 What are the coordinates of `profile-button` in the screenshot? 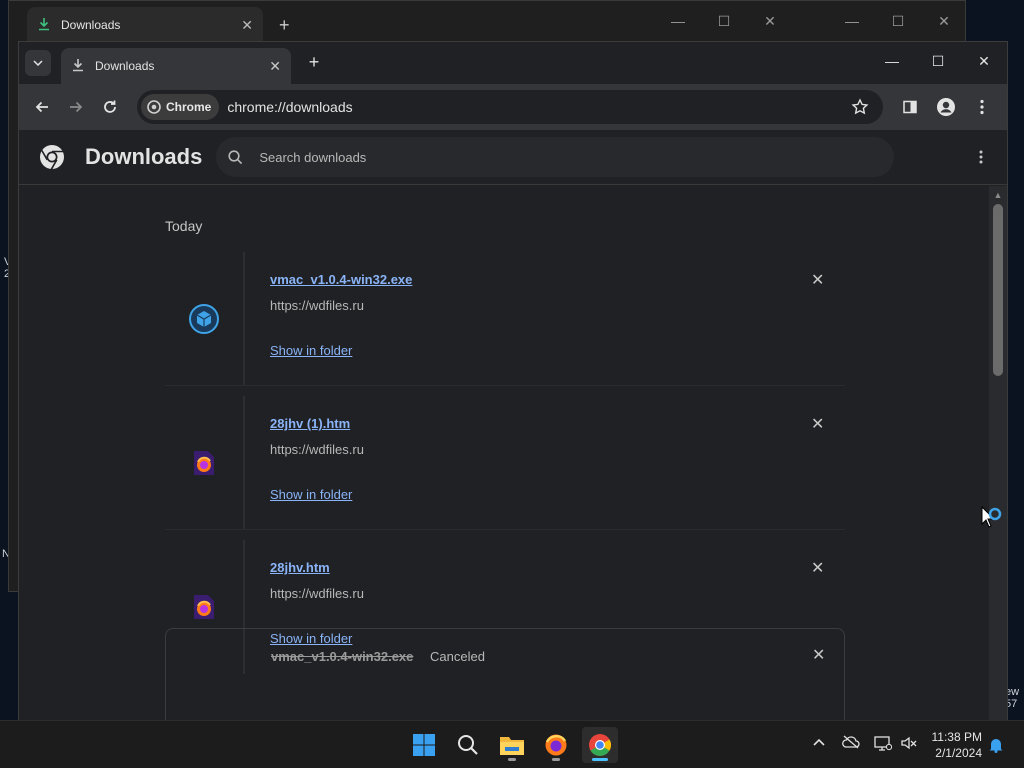 It's located at (946, 107).